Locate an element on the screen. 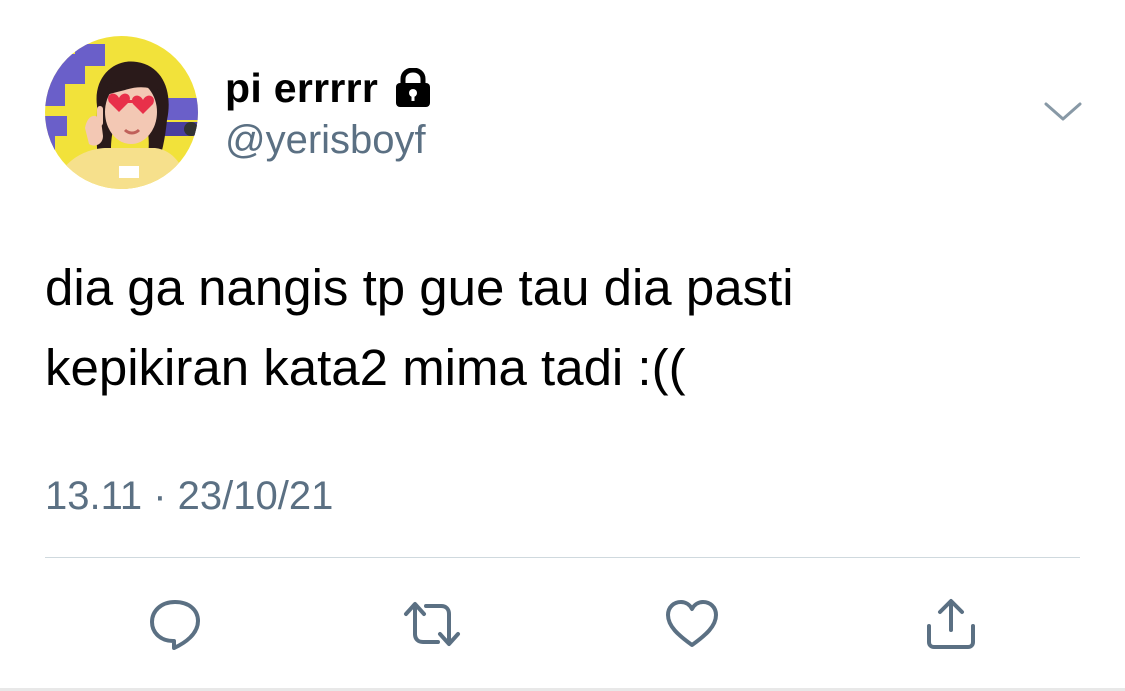  heart-icon is located at coordinates (692, 624).